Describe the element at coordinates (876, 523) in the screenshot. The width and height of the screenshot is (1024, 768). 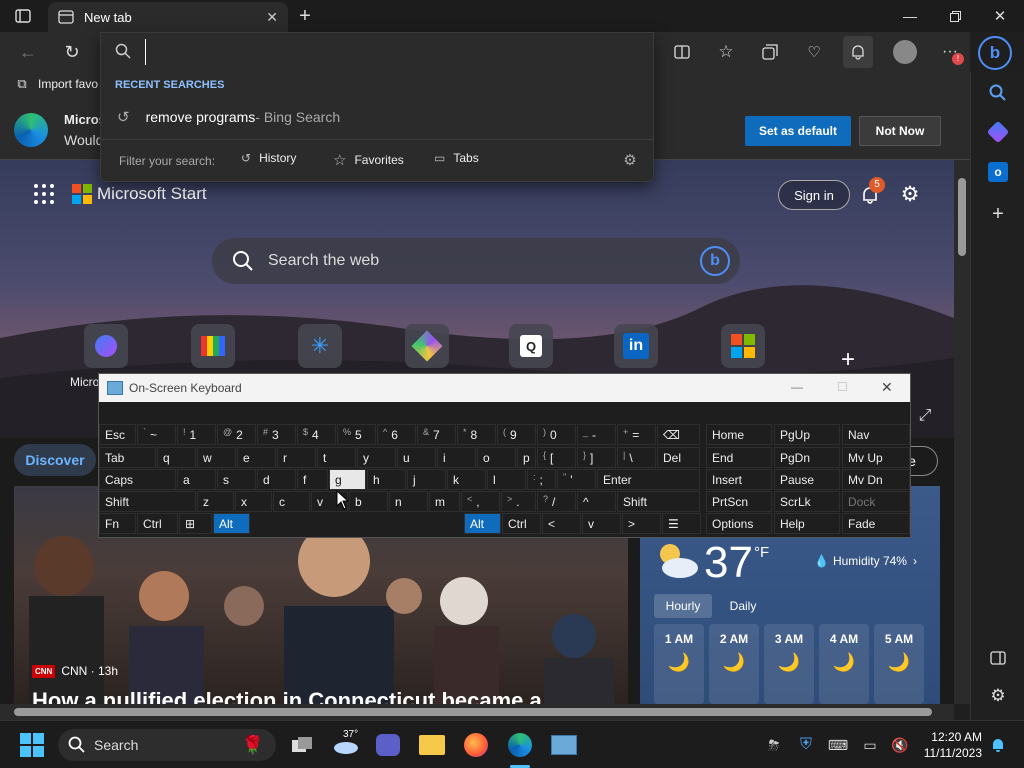
I see `key-fade: Fade` at that location.